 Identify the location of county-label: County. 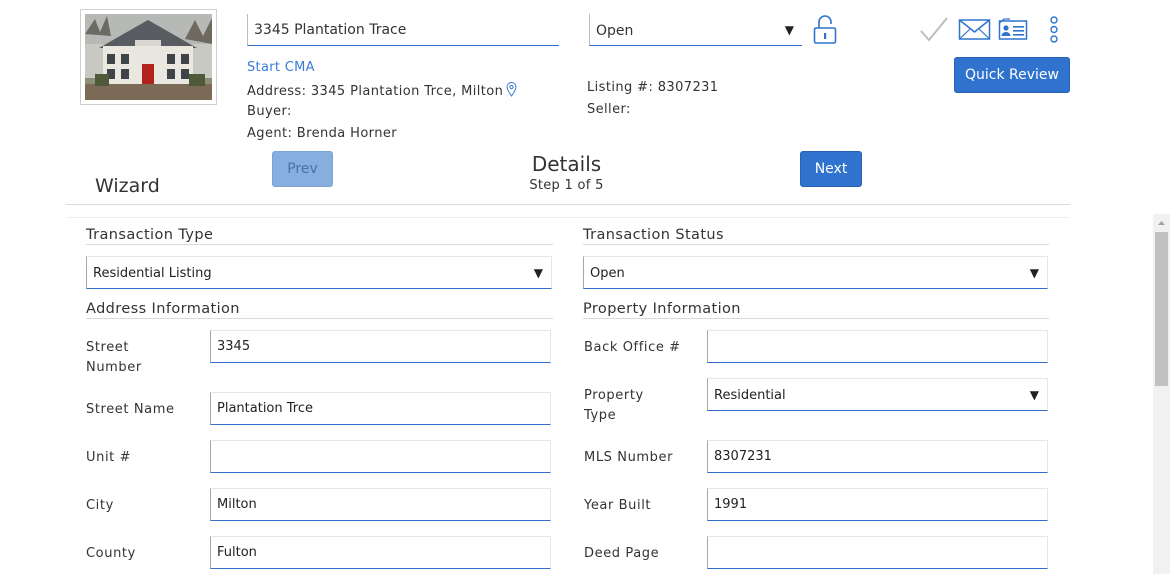
(111, 553).